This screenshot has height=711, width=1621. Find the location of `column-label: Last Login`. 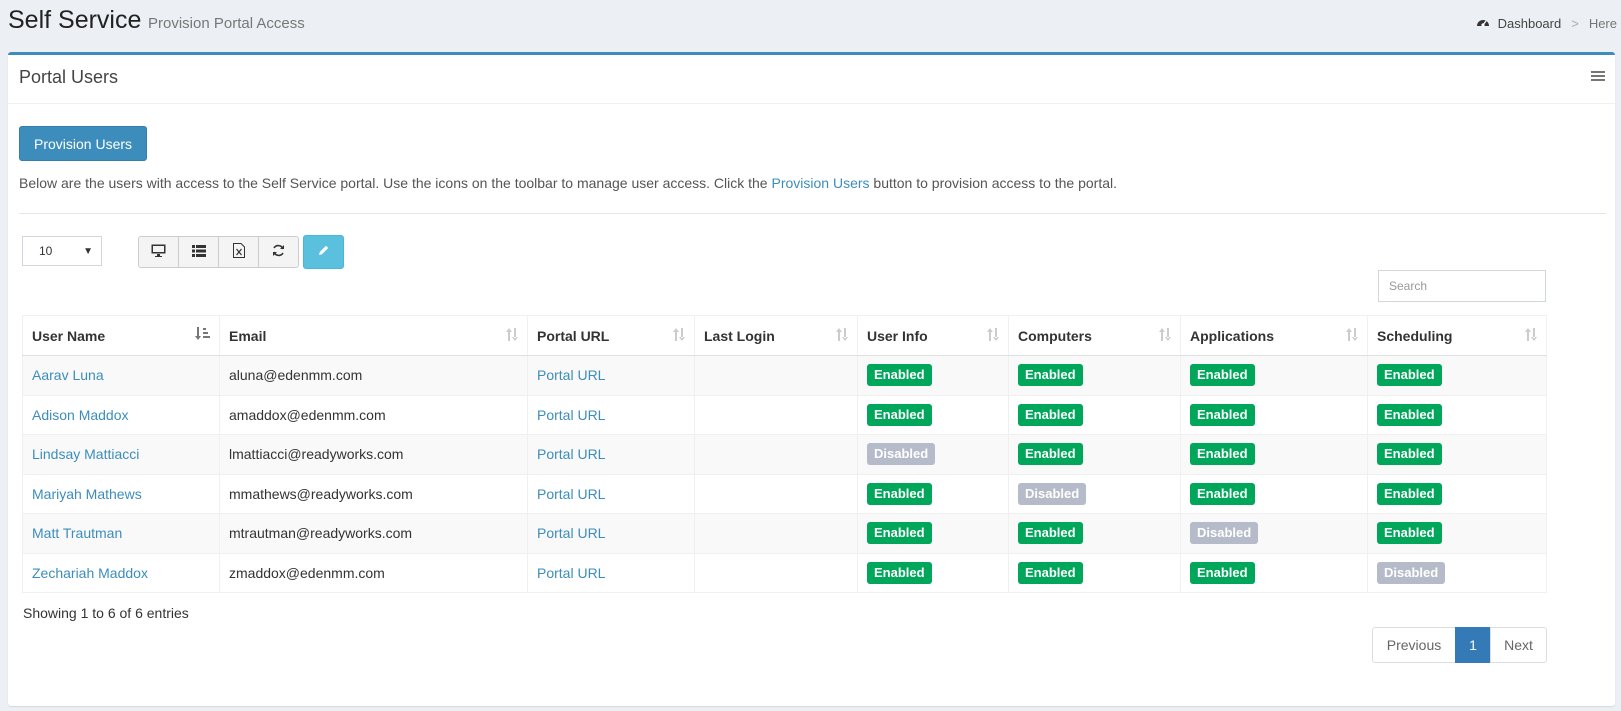

column-label: Last Login is located at coordinates (739, 335).